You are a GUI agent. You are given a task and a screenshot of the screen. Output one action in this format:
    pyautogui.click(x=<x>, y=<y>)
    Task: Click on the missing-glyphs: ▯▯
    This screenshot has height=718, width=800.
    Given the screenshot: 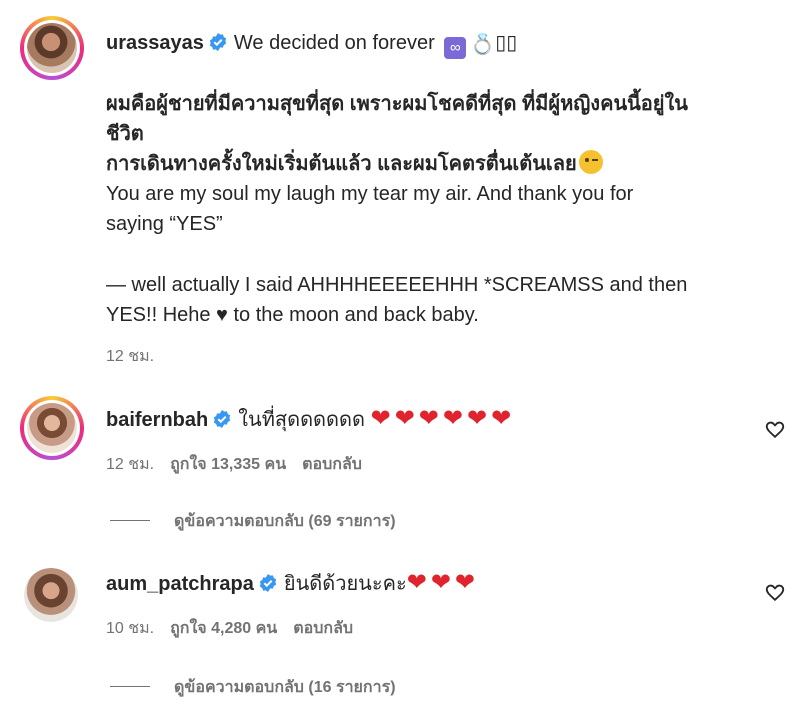 What is the action you would take?
    pyautogui.click(x=506, y=43)
    